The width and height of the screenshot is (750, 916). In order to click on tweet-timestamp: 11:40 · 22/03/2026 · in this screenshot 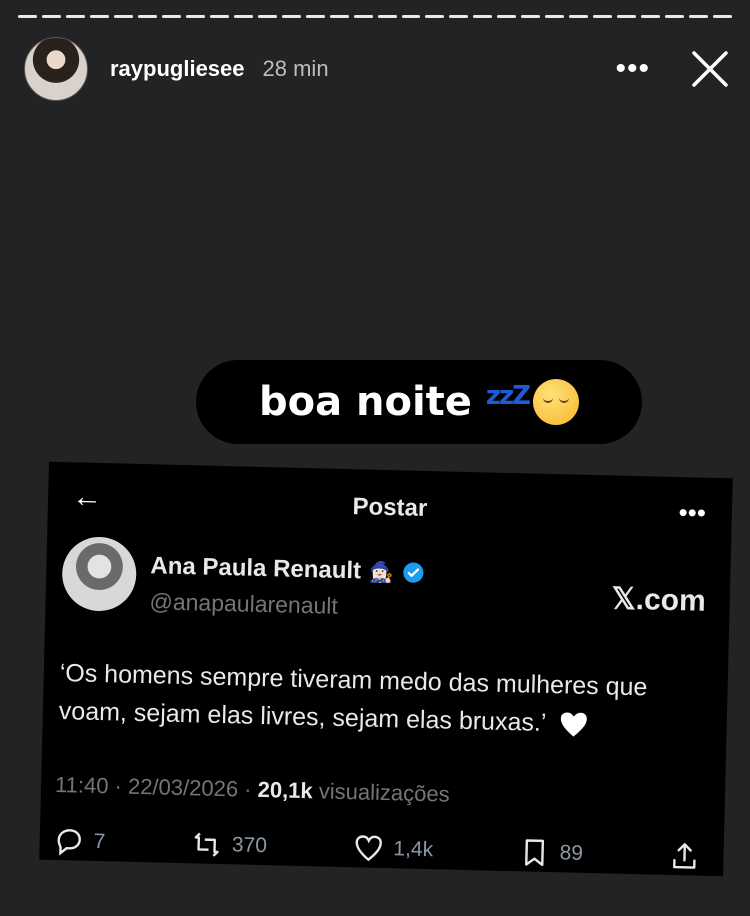, I will do `click(156, 786)`.